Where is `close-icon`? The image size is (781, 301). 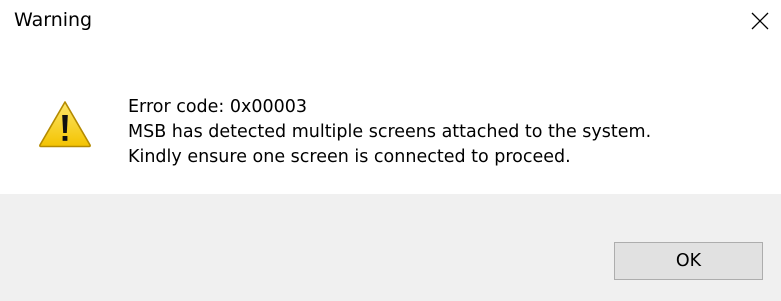 close-icon is located at coordinates (760, 21).